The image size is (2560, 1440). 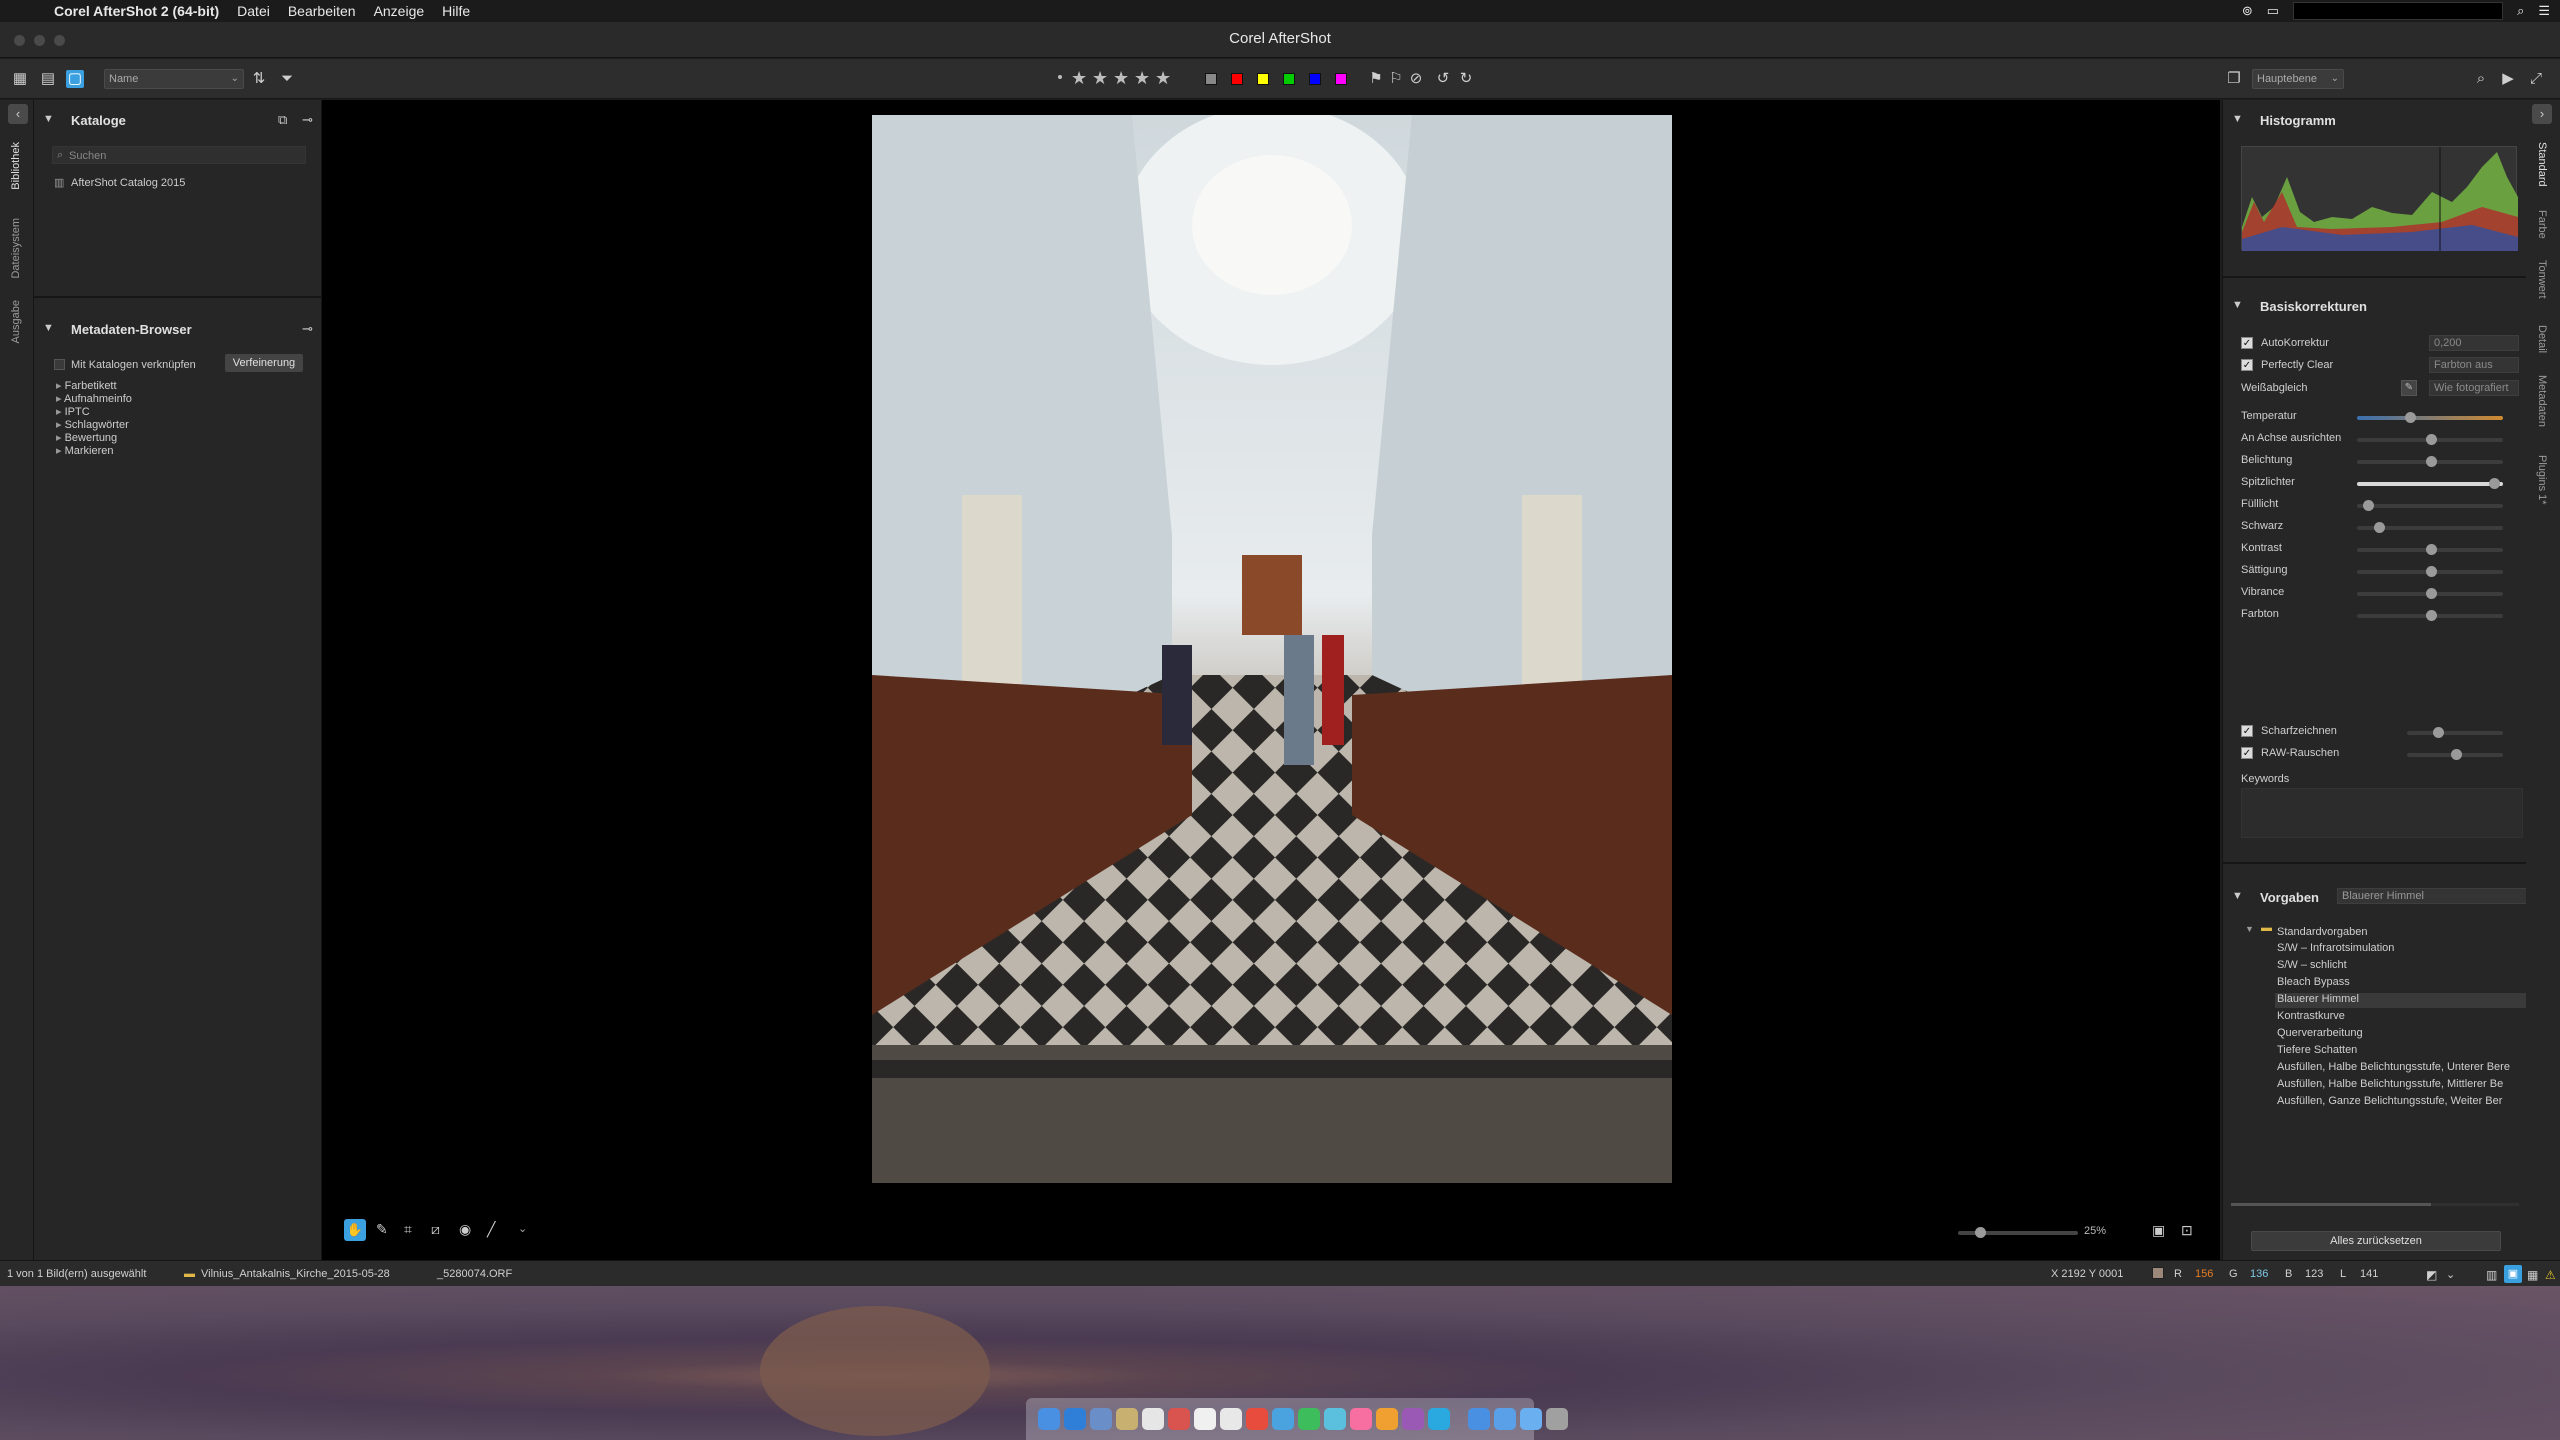 I want to click on tab-bibliothek: Bibliothek, so click(x=16, y=166).